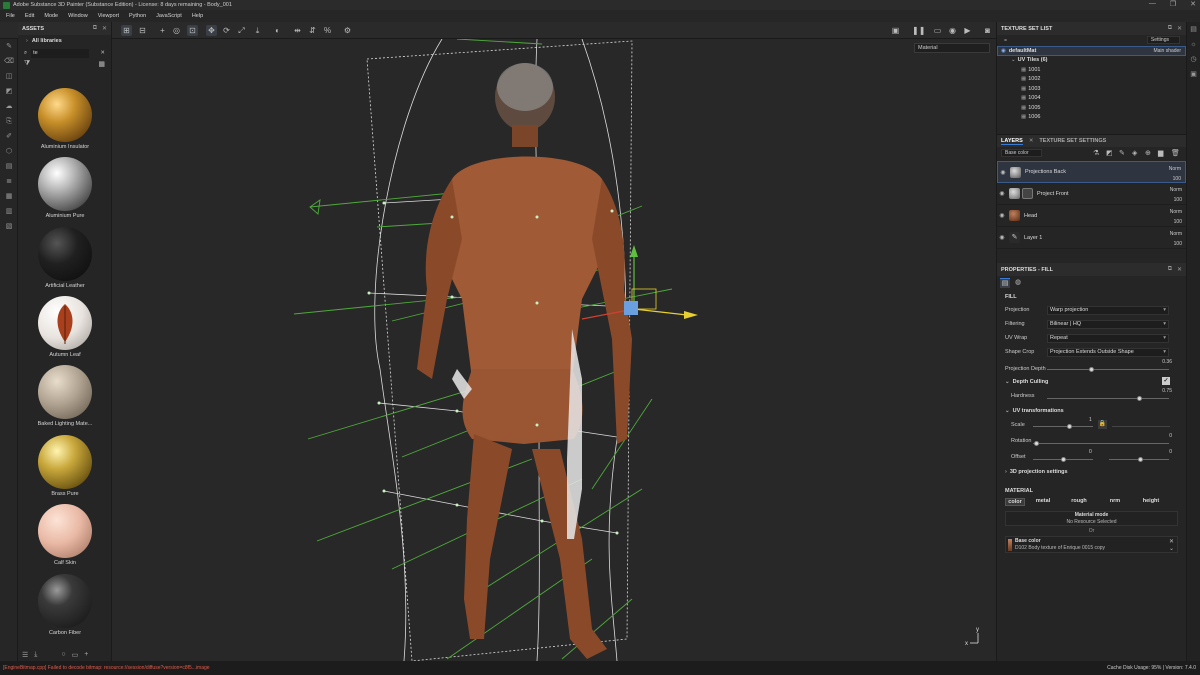 The image size is (1200, 675). Describe the element at coordinates (918, 30) in the screenshot. I see `pause-icon: ❚❚` at that location.